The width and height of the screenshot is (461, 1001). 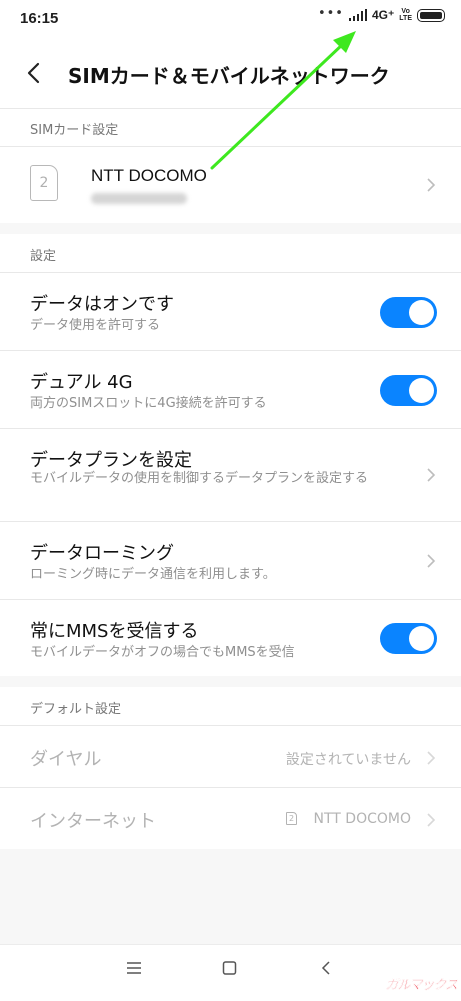 What do you see at coordinates (408, 390) in the screenshot?
I see `dual-4g-toggle-switch` at bounding box center [408, 390].